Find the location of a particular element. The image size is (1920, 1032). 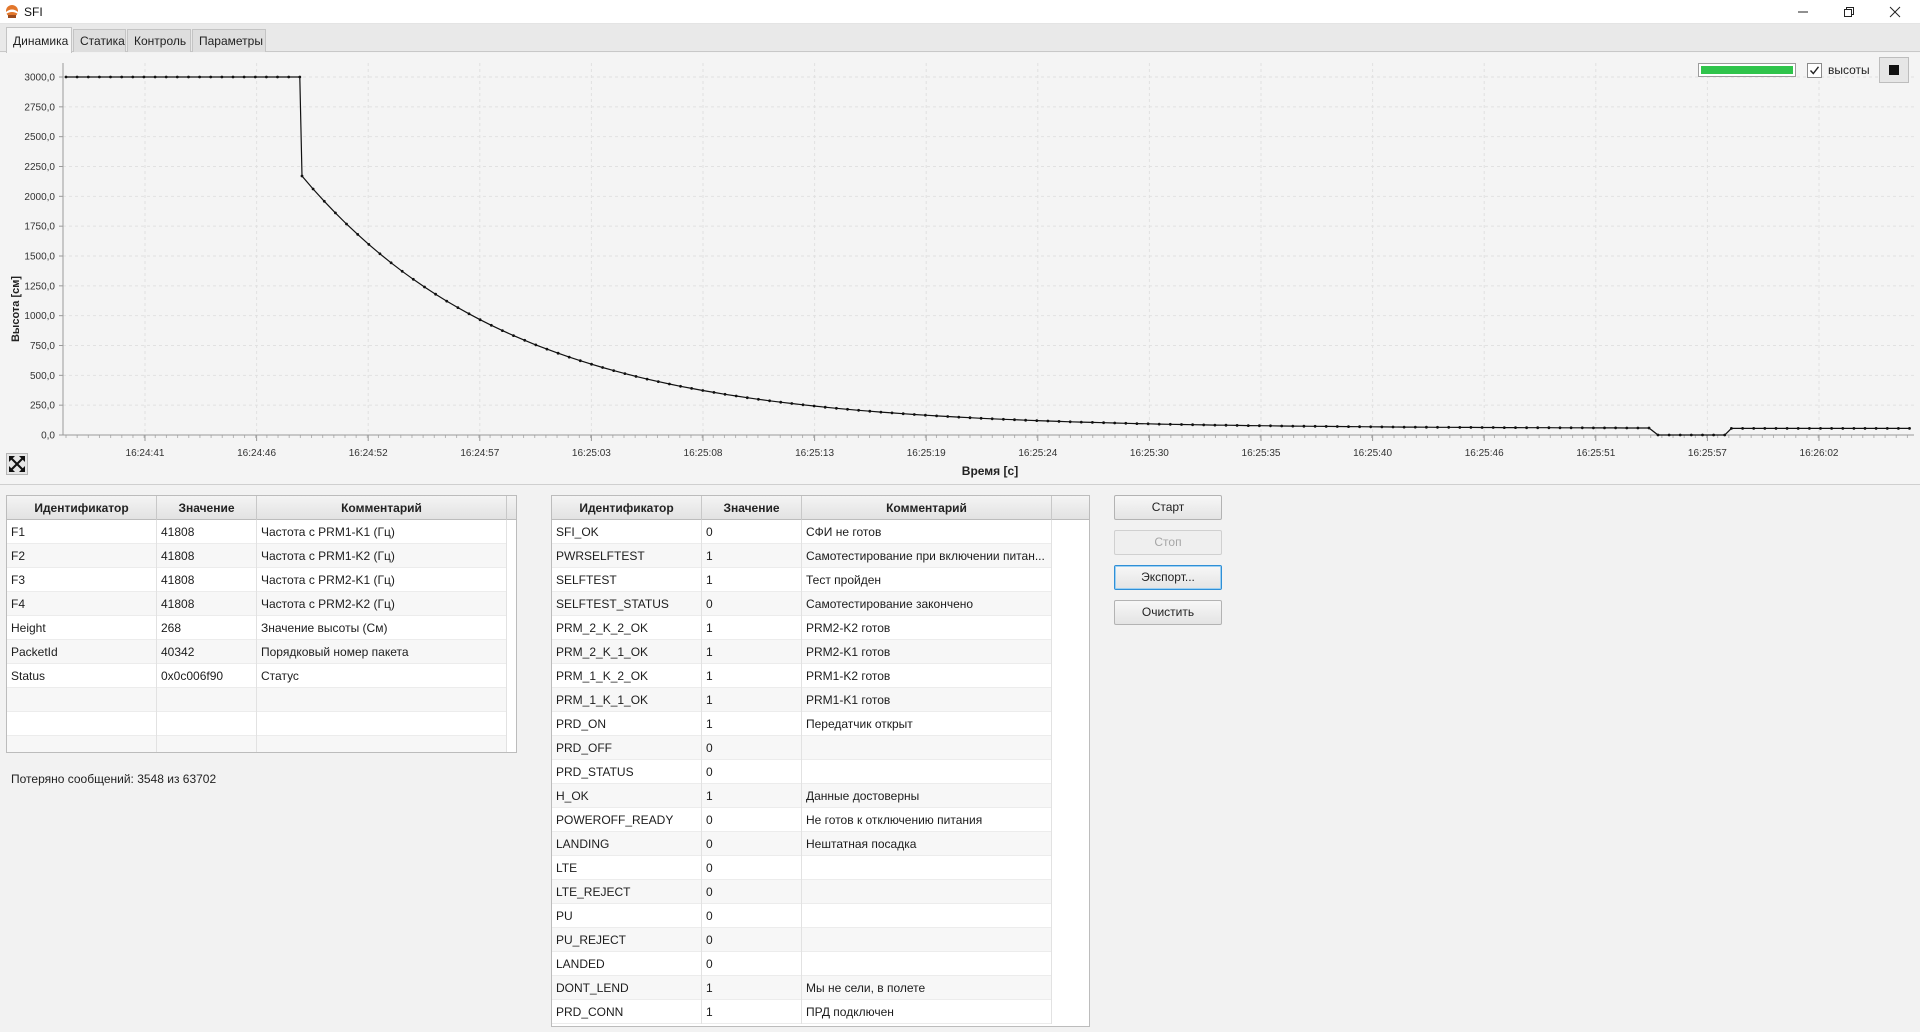

cell-value: 41808 is located at coordinates (207, 556).